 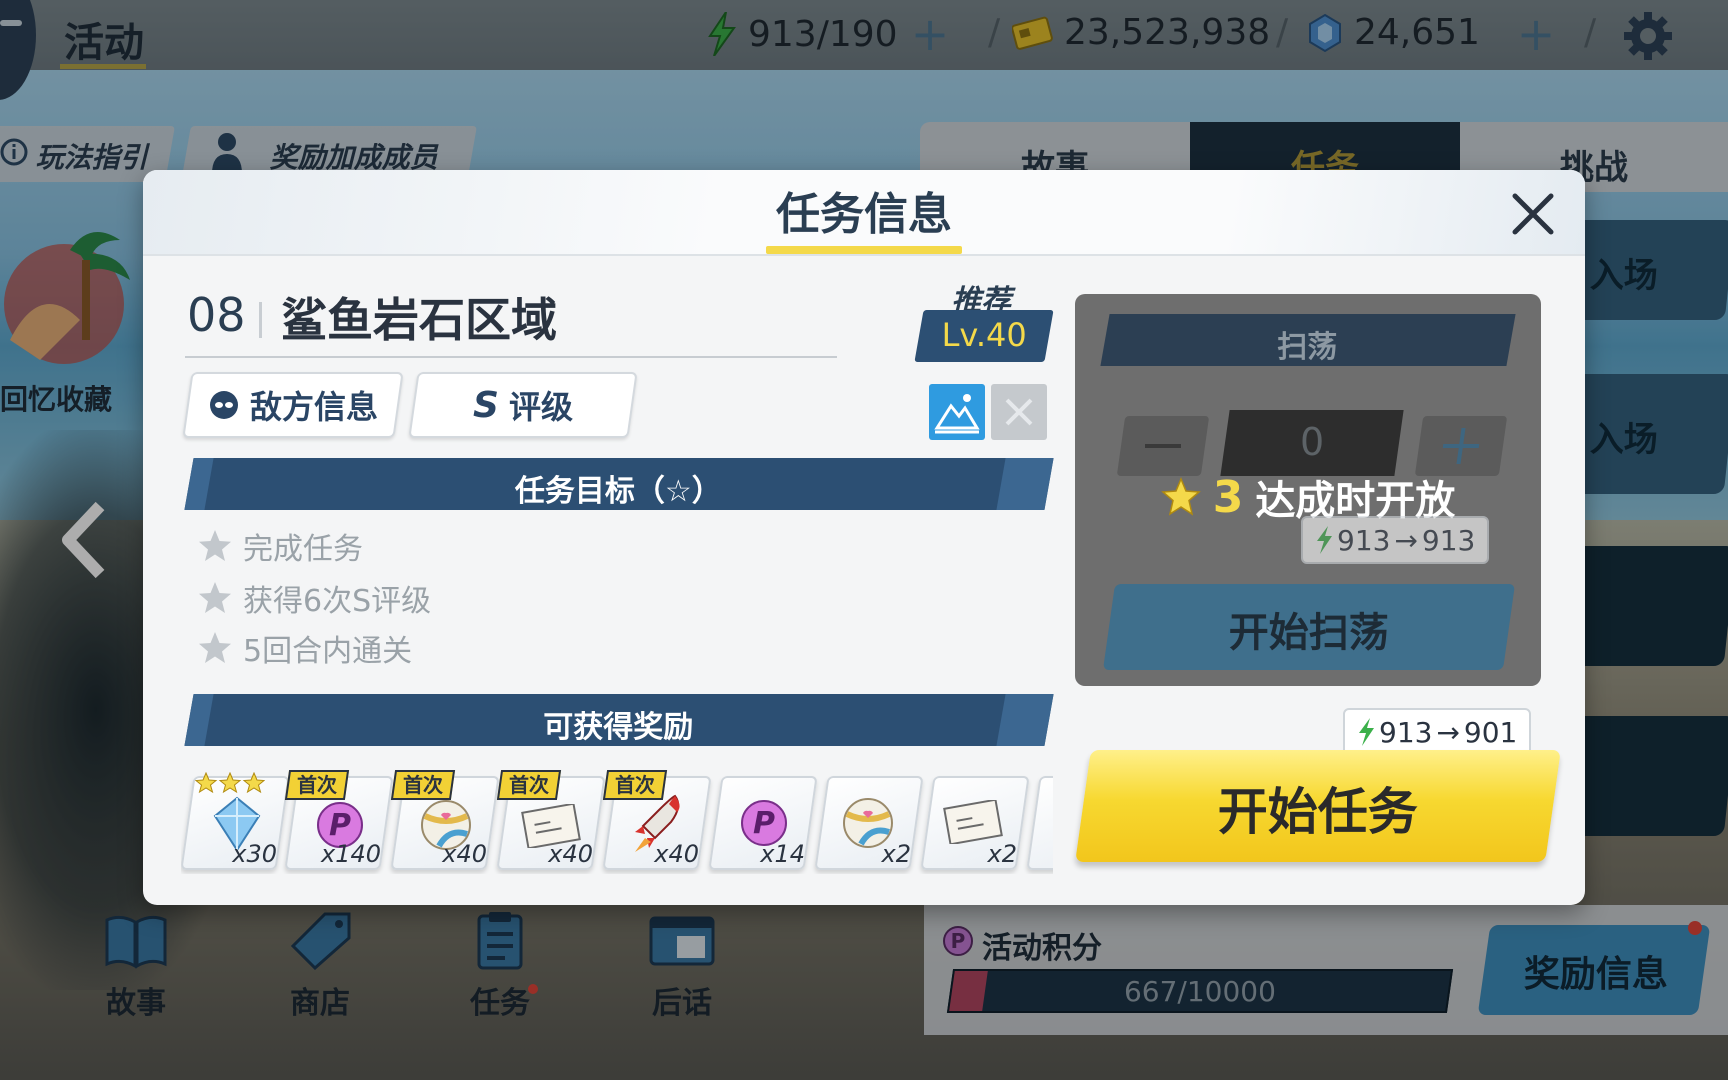 What do you see at coordinates (419, 320) in the screenshot?
I see `stage-name: 鲨鱼岩石区域` at bounding box center [419, 320].